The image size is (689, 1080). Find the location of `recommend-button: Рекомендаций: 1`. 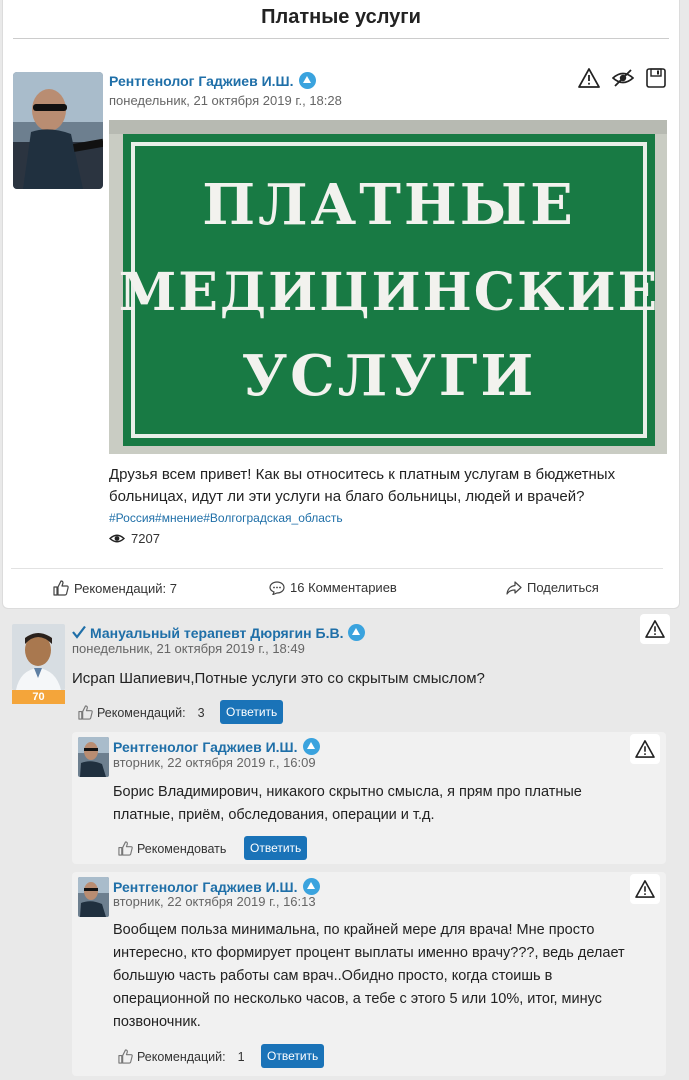

recommend-button: Рекомендаций: 1 is located at coordinates (181, 1056).